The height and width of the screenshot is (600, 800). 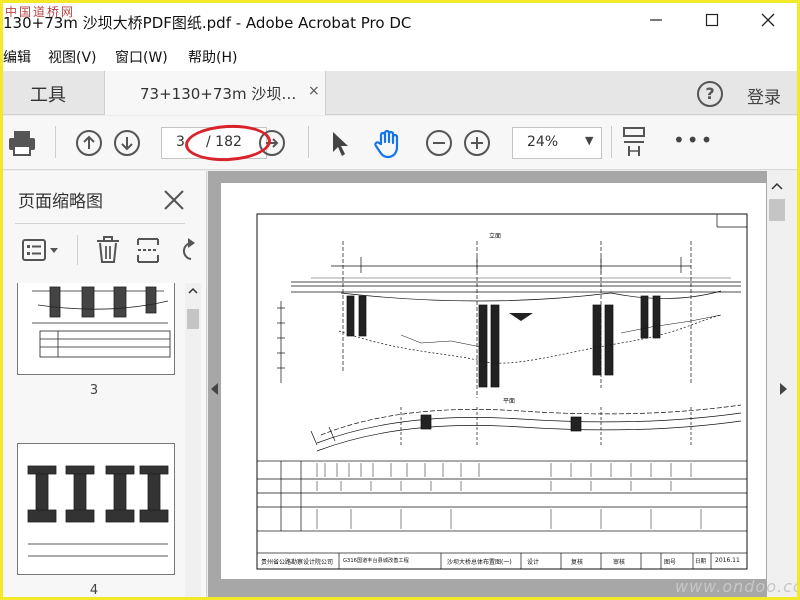 I want to click on thumbnail-list: 3 4, so click(x=94, y=440).